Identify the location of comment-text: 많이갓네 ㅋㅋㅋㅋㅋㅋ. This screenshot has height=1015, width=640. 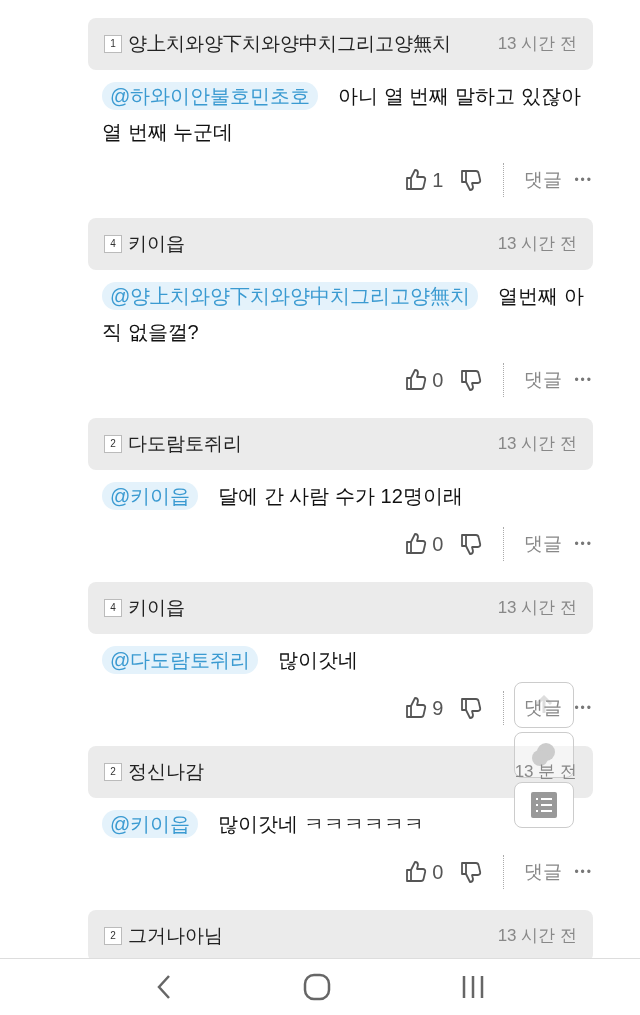
(321, 824).